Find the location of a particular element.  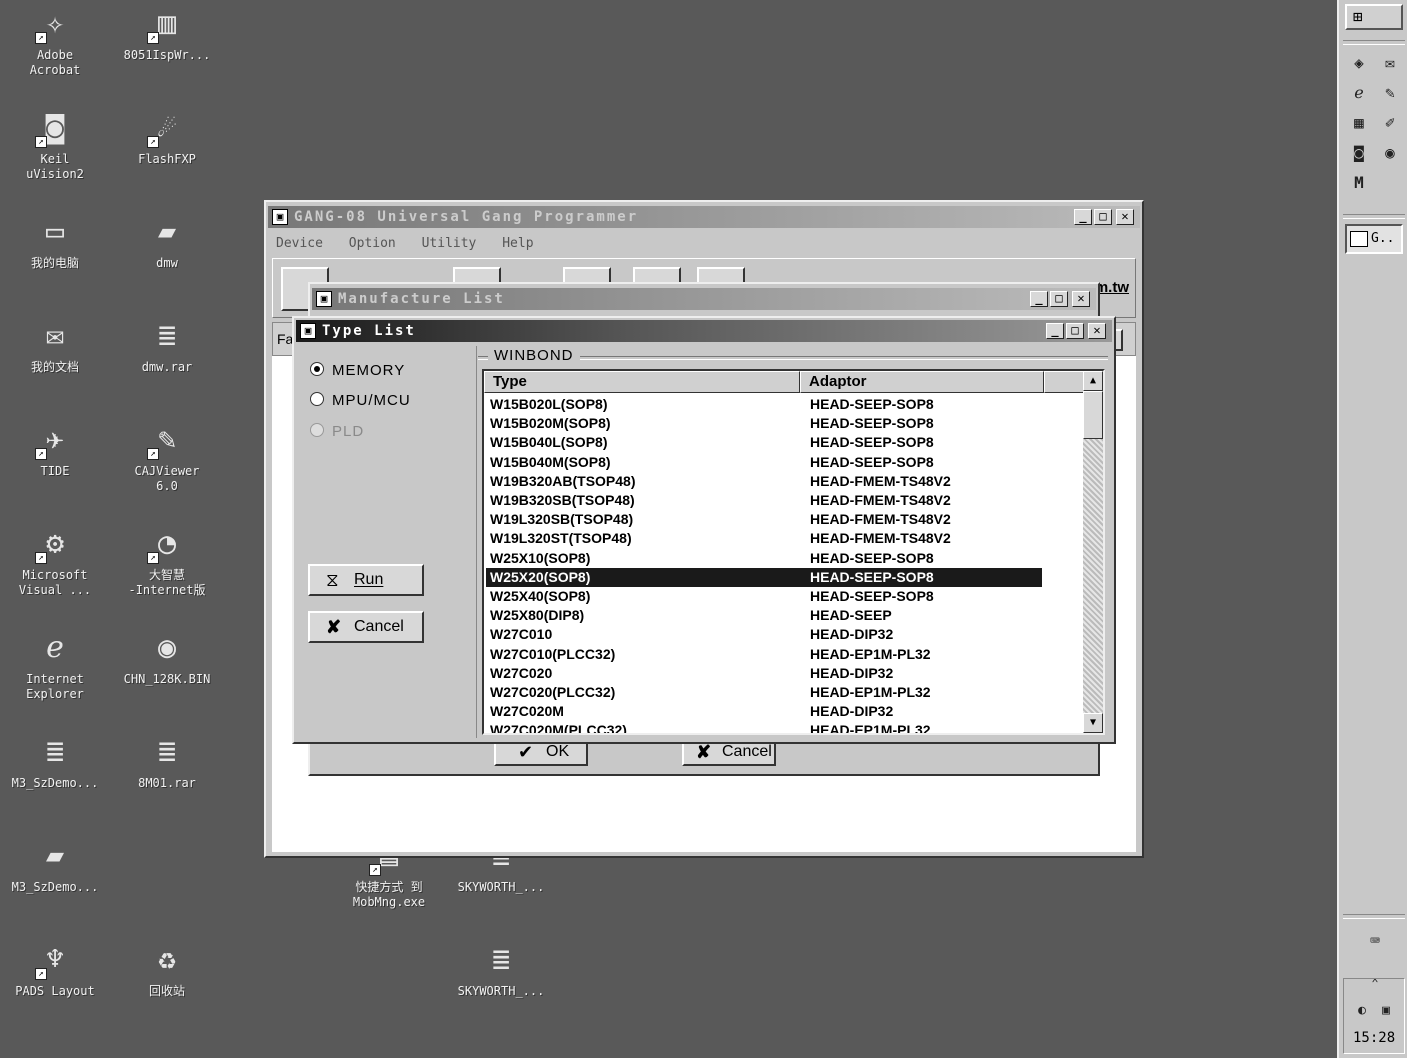

network-icon: ▣ is located at coordinates (1386, 1011).